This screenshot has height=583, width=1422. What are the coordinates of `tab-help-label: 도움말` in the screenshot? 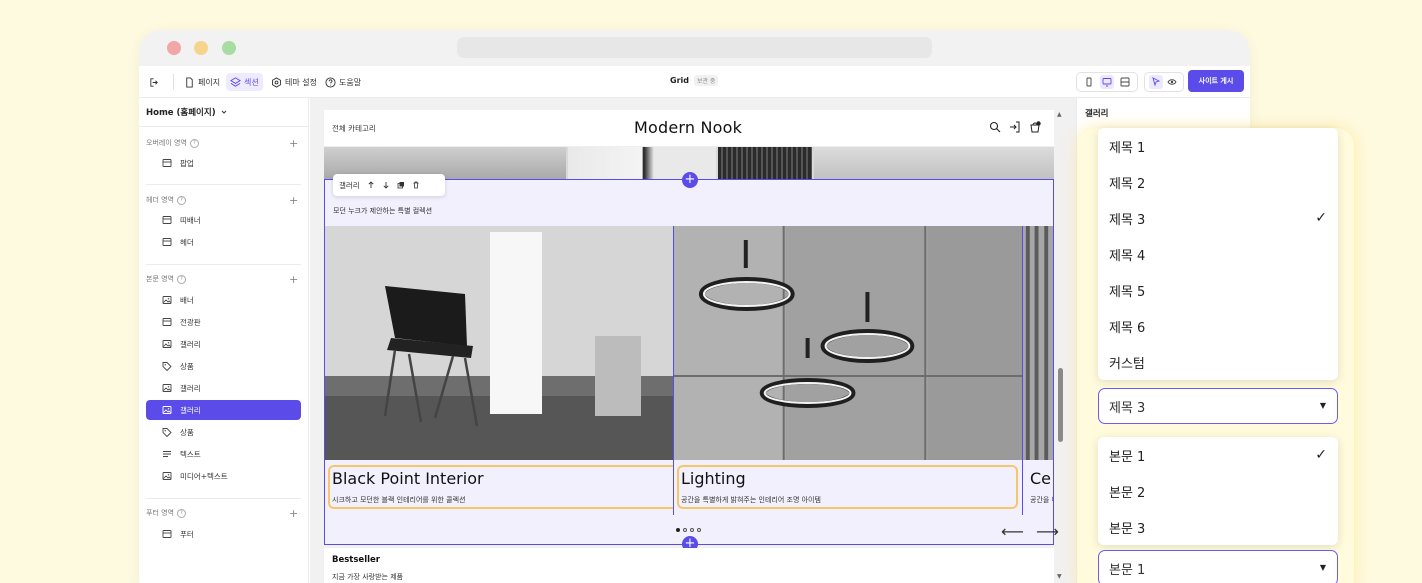 It's located at (350, 82).